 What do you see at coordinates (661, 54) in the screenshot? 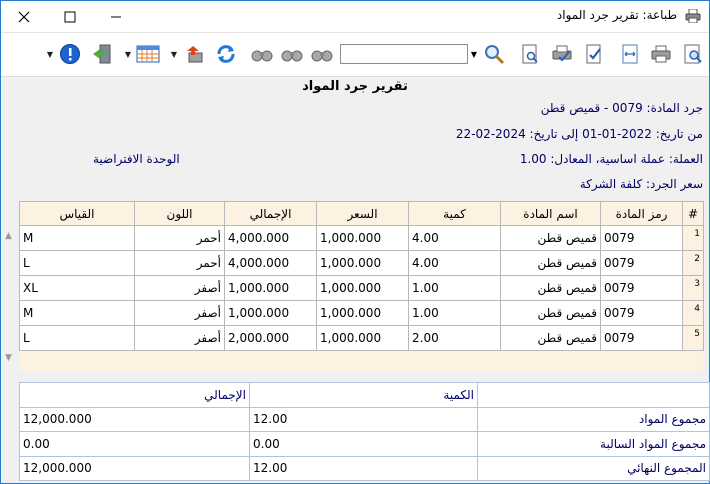
I see `print-button` at bounding box center [661, 54].